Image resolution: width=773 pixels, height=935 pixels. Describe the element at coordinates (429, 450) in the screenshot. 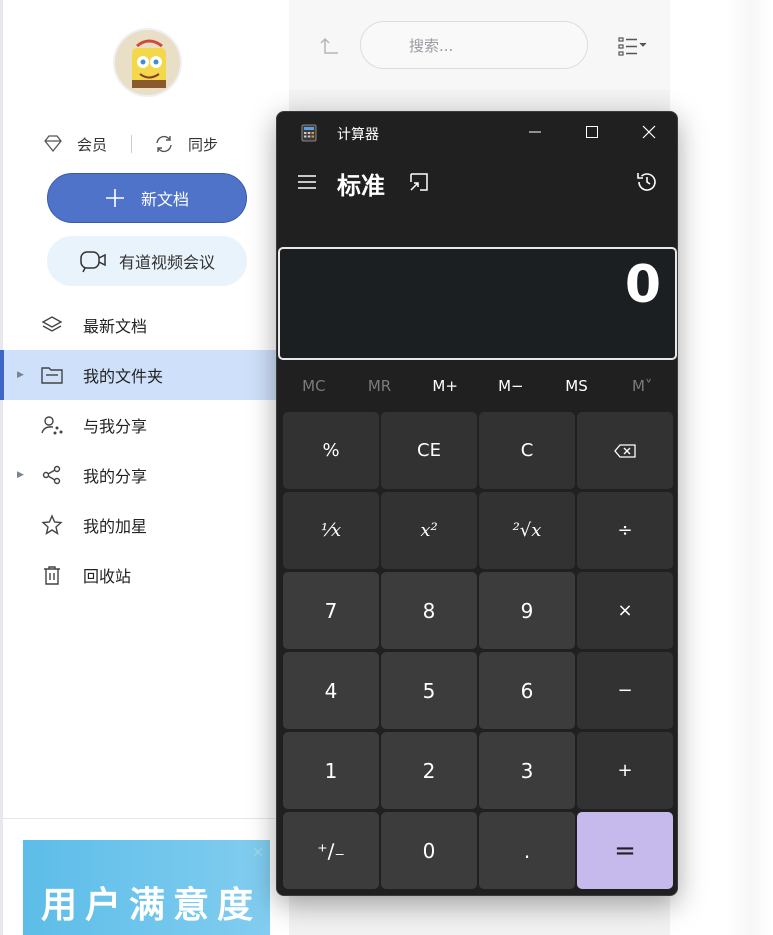

I see `clear-entry-button: CE` at that location.